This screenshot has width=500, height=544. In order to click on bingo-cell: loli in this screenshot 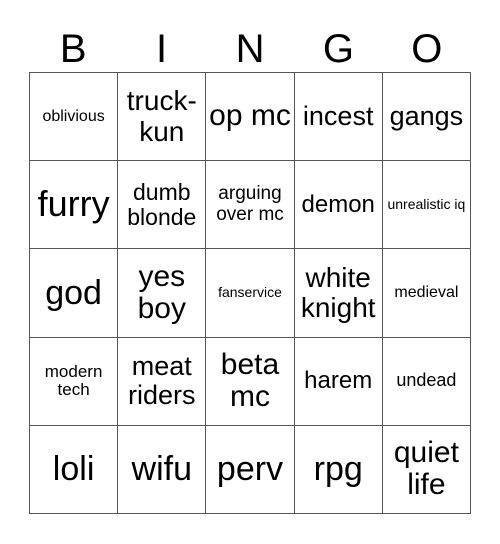, I will do `click(74, 469)`.